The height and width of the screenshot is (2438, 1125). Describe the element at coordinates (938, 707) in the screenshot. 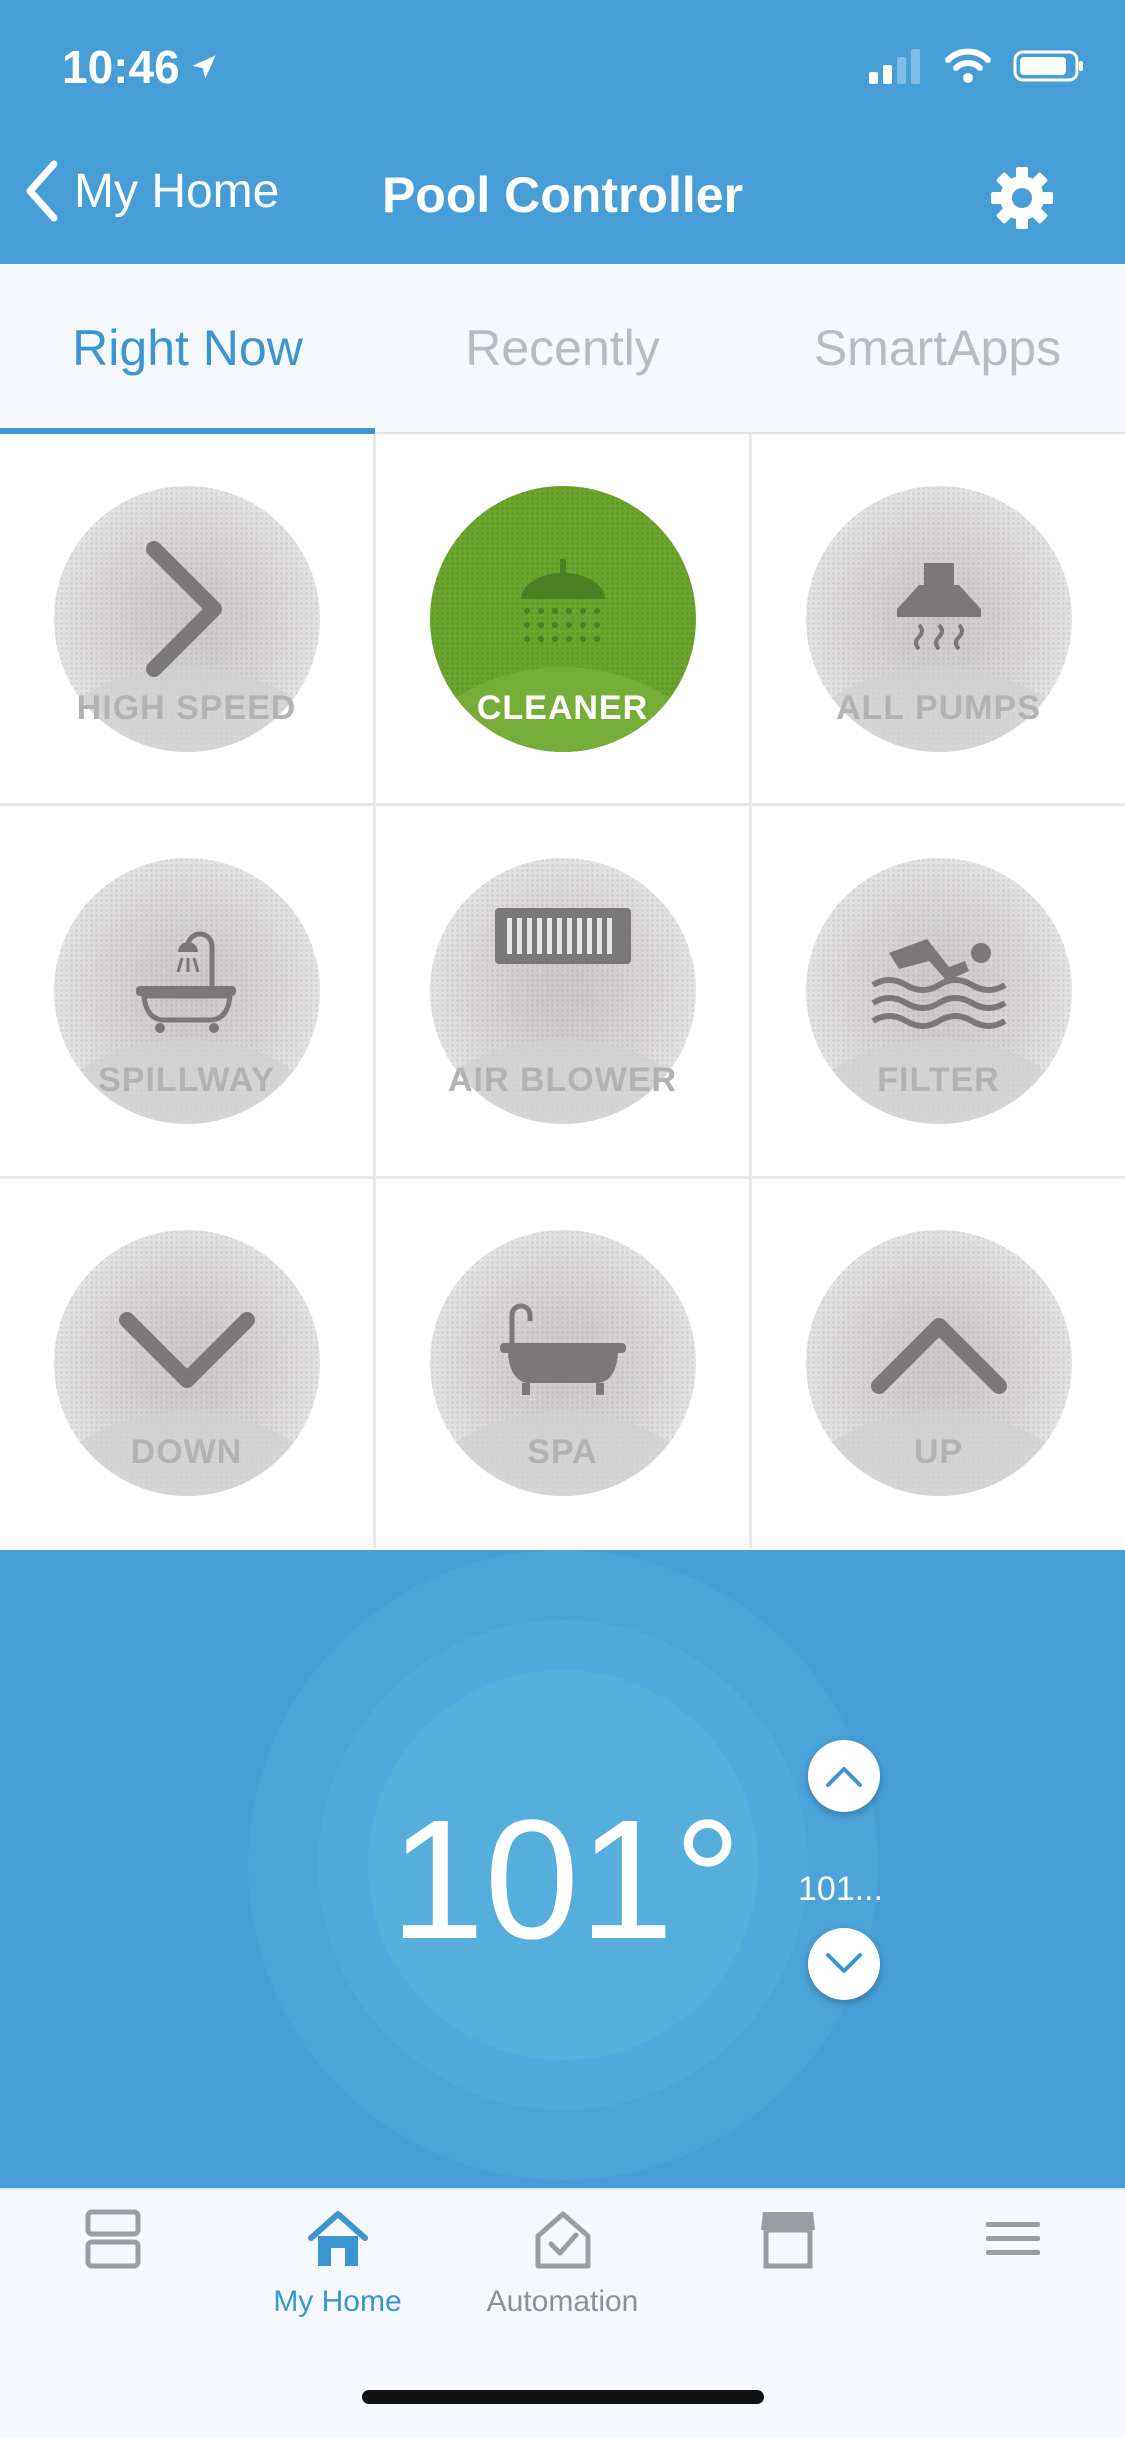

I see `tile-label: ALL PUMPS` at that location.